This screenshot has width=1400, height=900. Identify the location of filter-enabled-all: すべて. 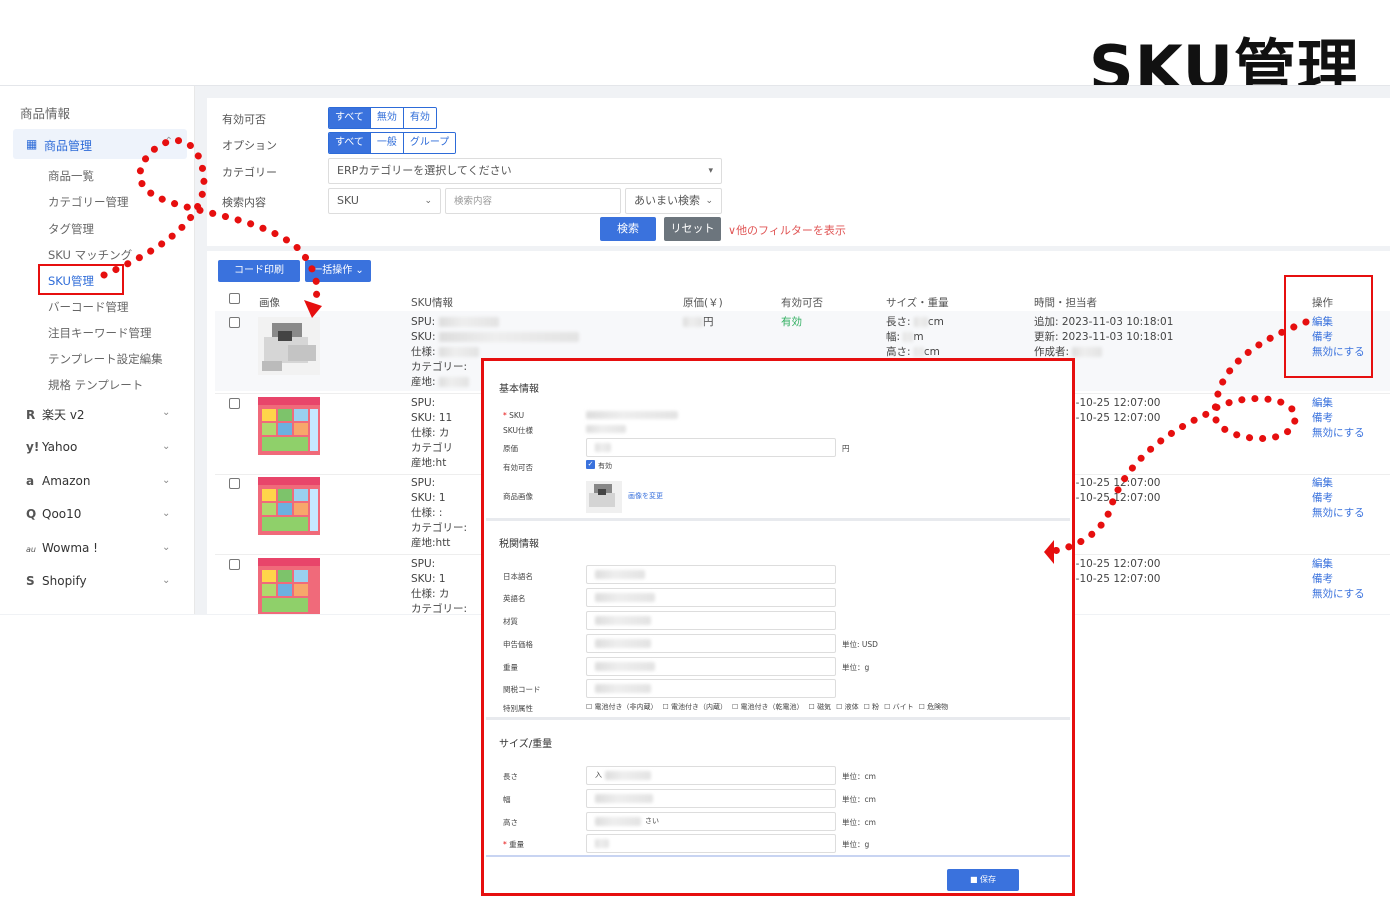
(349, 118).